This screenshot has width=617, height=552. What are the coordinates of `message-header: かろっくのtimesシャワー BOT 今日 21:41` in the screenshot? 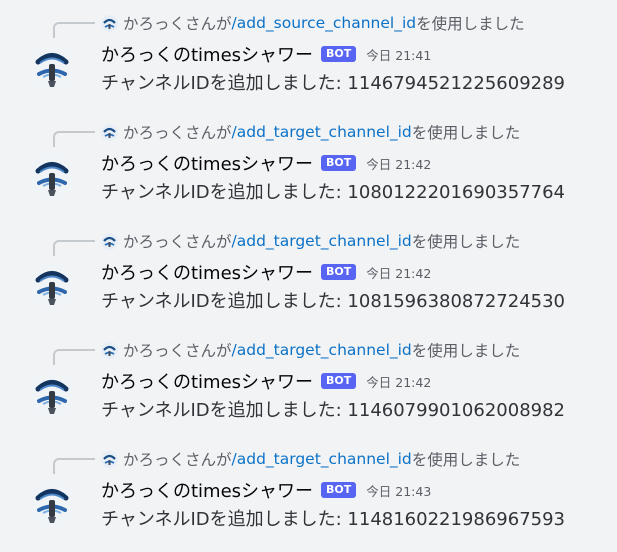 It's located at (266, 54).